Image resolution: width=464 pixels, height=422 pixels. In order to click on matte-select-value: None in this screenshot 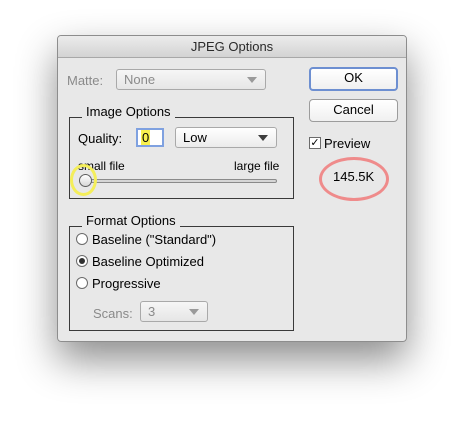, I will do `click(140, 79)`.